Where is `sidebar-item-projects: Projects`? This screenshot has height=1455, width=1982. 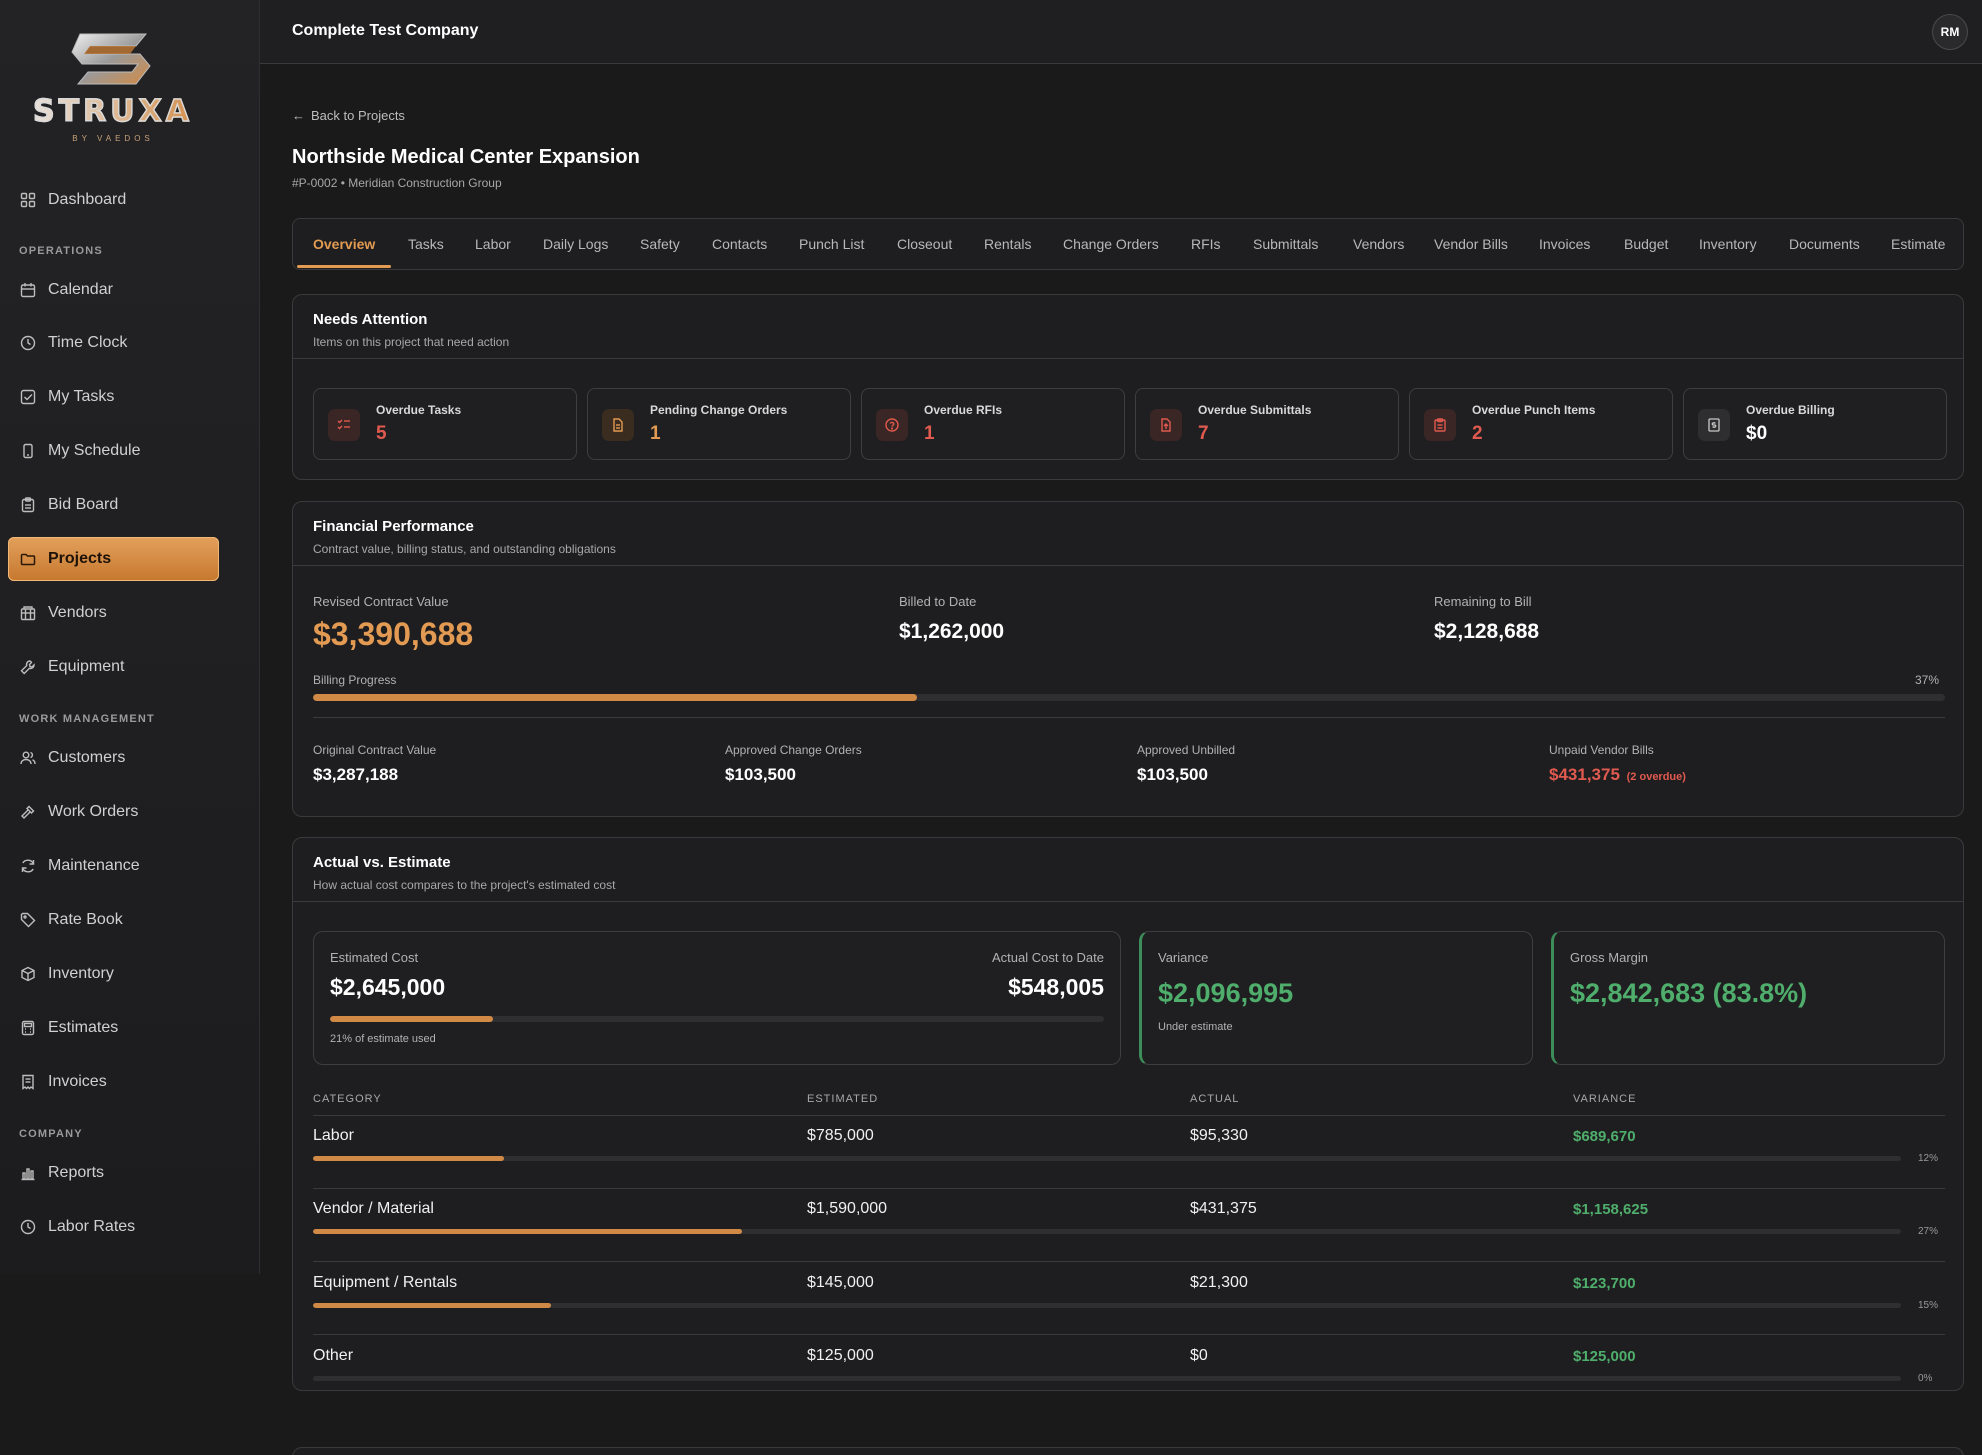 sidebar-item-projects: Projects is located at coordinates (113, 559).